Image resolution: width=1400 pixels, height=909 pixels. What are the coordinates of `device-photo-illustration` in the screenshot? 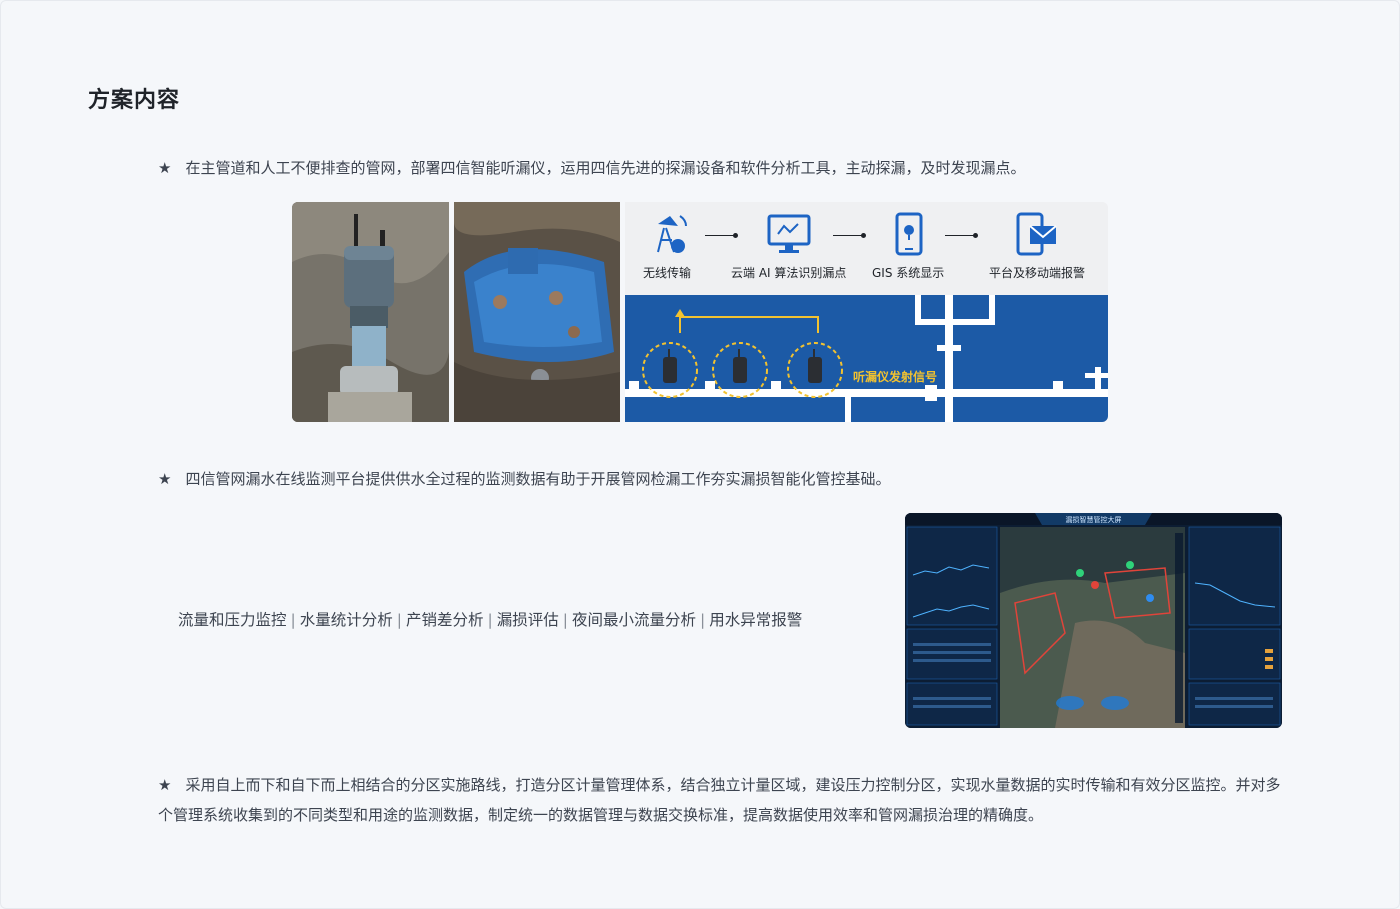 It's located at (370, 312).